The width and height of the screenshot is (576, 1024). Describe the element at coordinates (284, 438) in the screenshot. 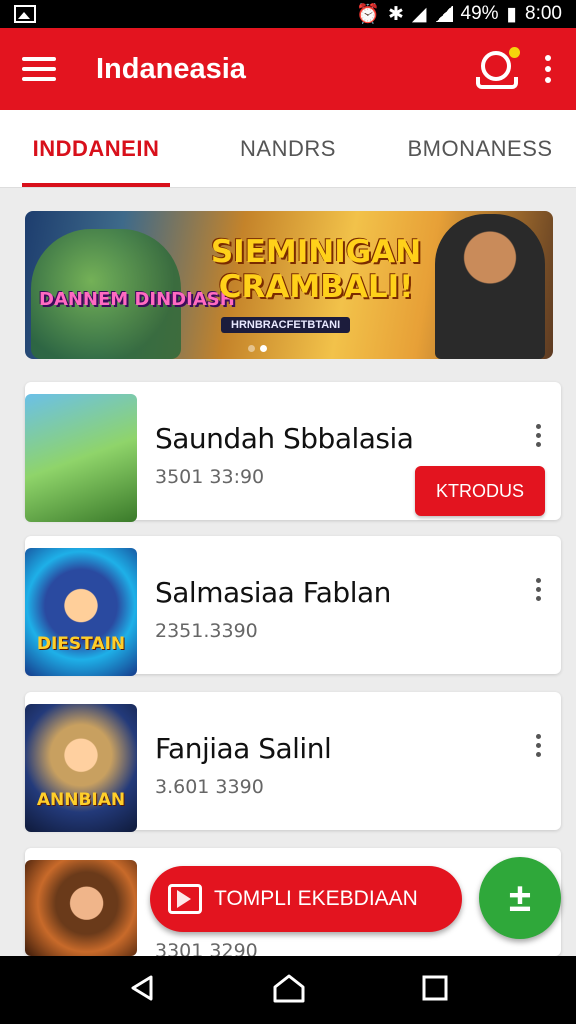

I see `game-title: Saundah Sbbalasia` at that location.